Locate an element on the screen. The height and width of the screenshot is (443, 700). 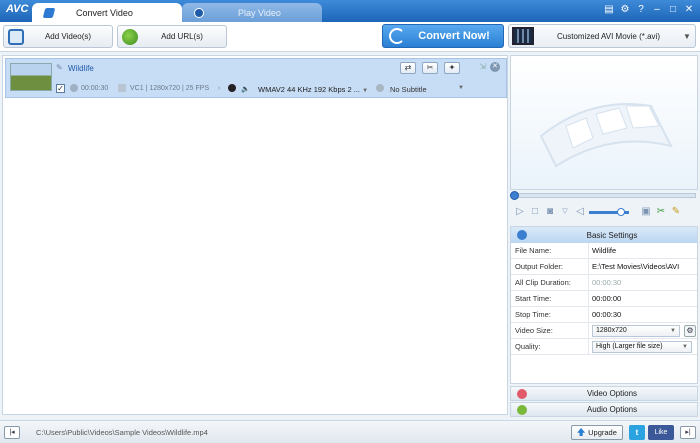
minimize-icon: – is located at coordinates (657, 10).